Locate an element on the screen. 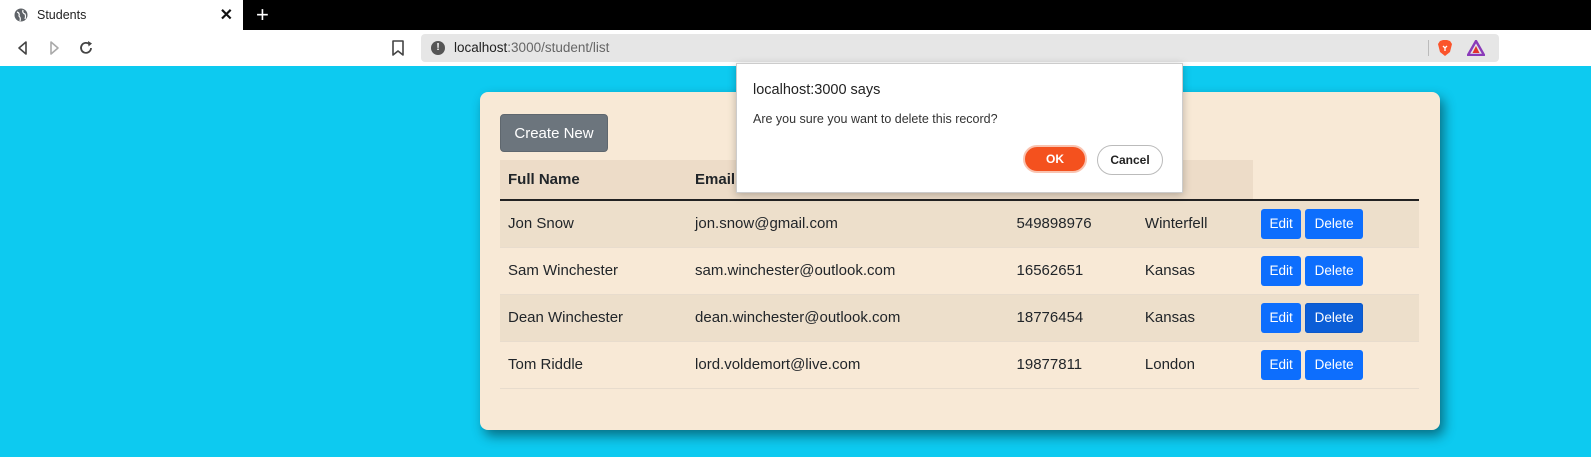 The width and height of the screenshot is (1591, 457). url-path: :3000/student/list is located at coordinates (558, 47).